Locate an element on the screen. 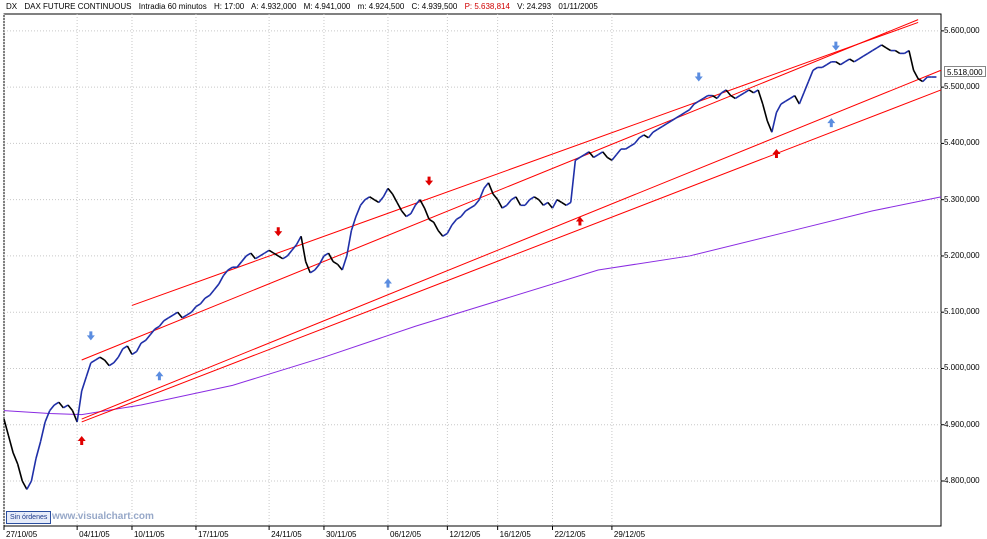 Image resolution: width=987 pixels, height=539 pixels. x-tick-label: 17/11/05 is located at coordinates (213, 534).